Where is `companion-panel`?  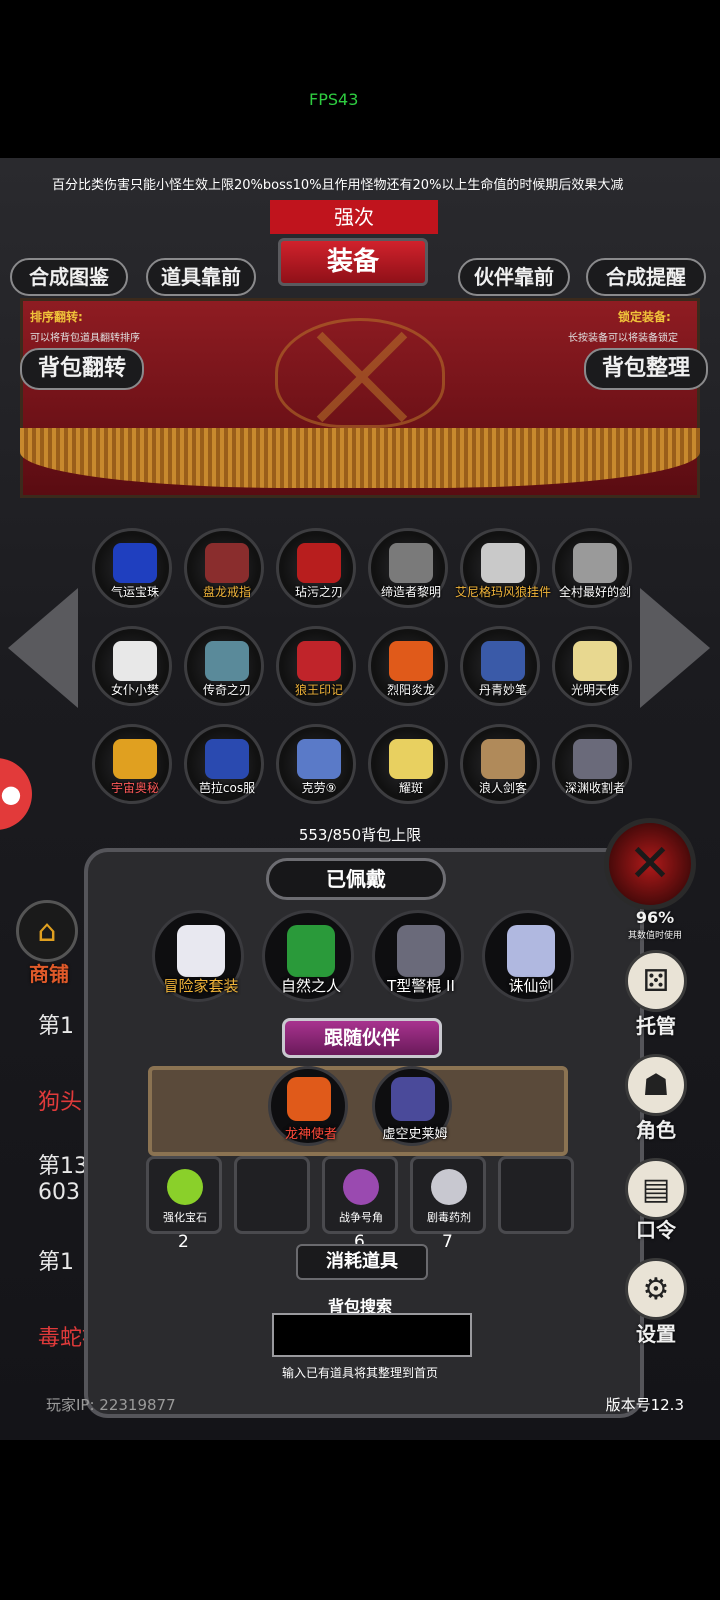
companion-panel is located at coordinates (358, 1111).